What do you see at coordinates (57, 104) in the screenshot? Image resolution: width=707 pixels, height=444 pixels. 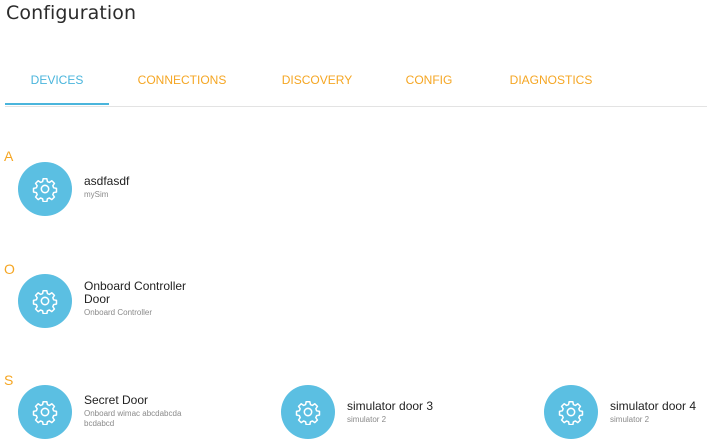 I see `active-tab-indicator` at bounding box center [57, 104].